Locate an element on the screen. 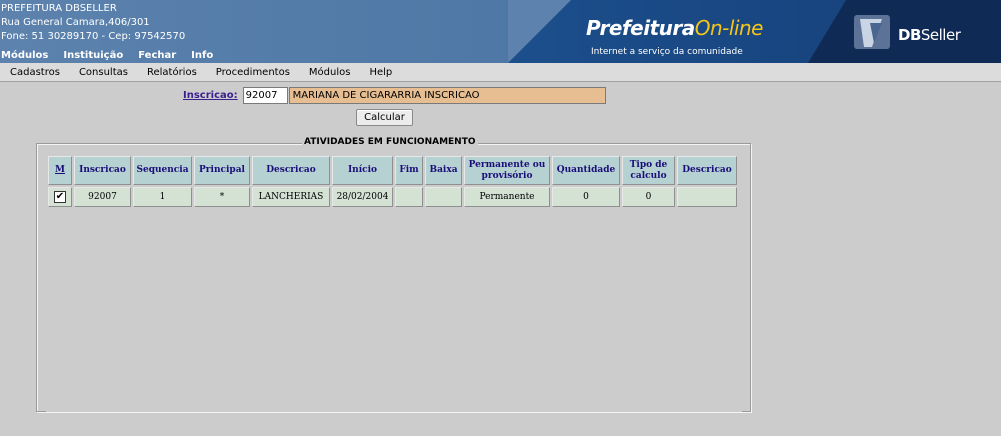  cell-permanente: Permanente is located at coordinates (507, 197).